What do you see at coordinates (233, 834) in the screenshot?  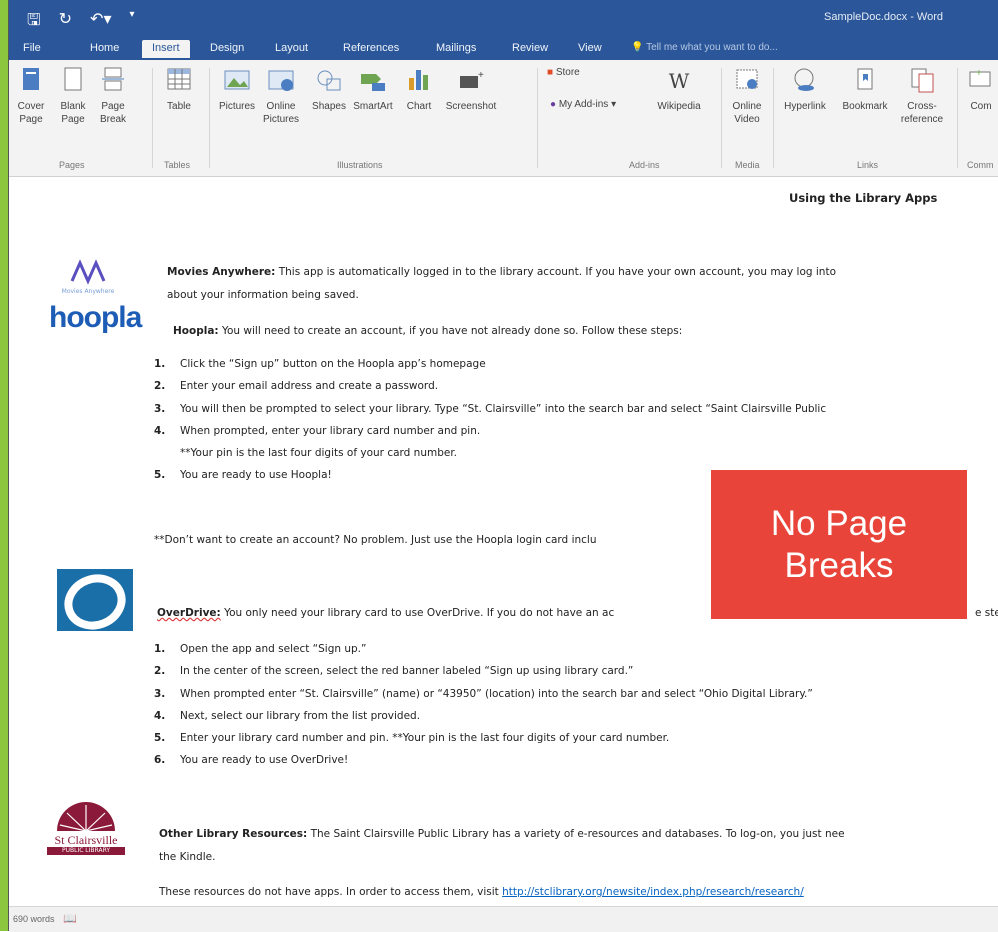 I see `other-resources-name: Other Library Resources:` at bounding box center [233, 834].